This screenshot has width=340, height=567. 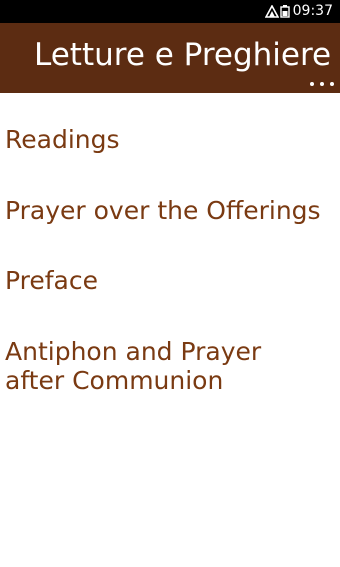 What do you see at coordinates (133, 351) in the screenshot?
I see `menu-item-label-line-1: Antiphon and Prayer` at bounding box center [133, 351].